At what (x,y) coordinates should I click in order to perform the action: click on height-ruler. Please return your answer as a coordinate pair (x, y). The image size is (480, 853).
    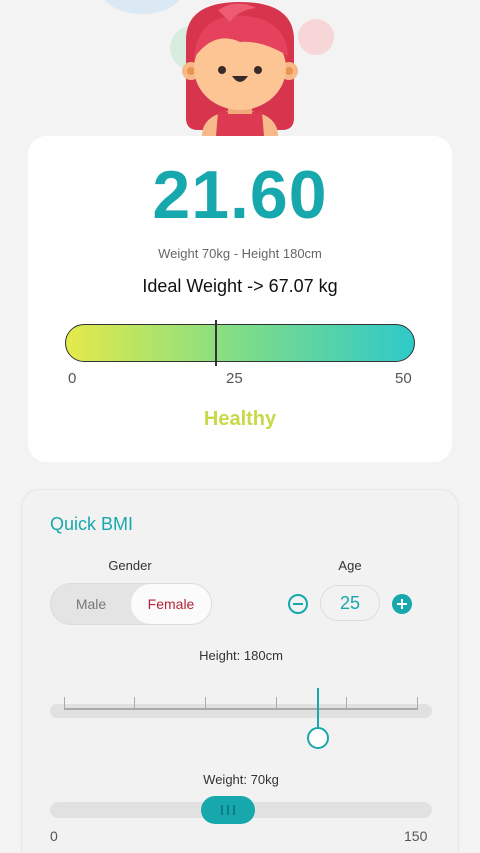
    Looking at the image, I should click on (241, 709).